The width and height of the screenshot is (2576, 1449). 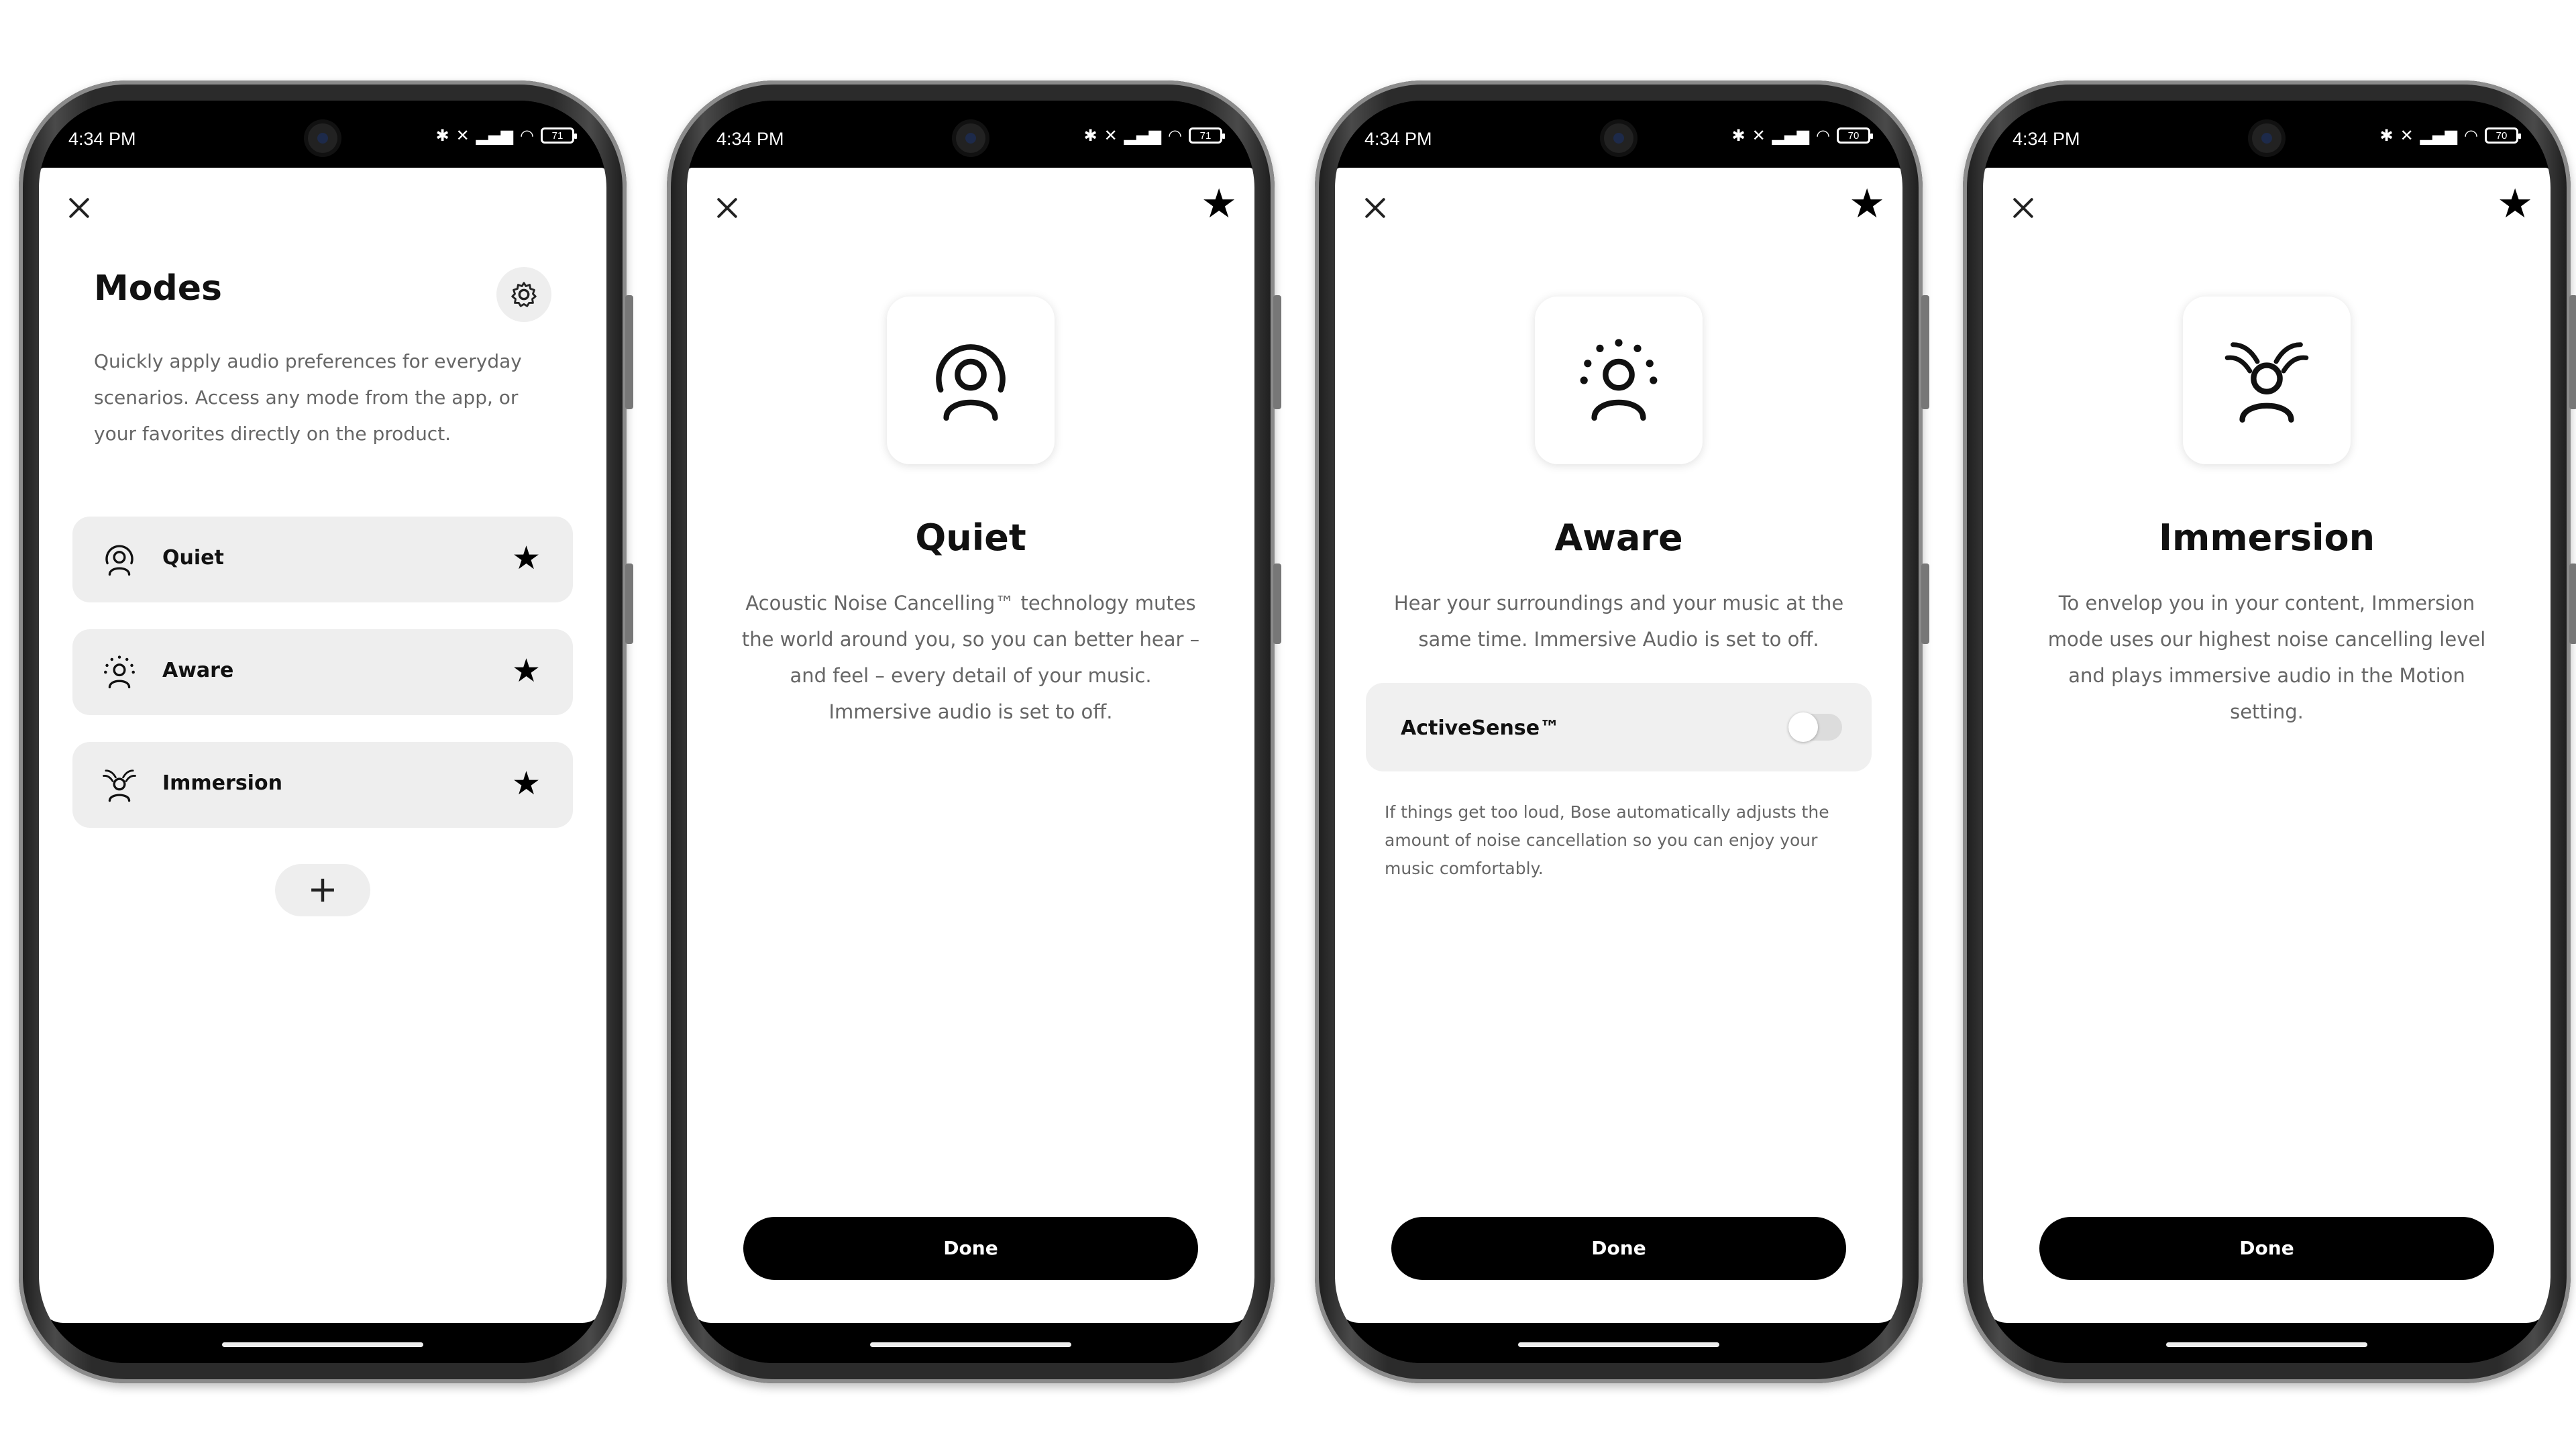 I want to click on settings-button, so click(x=523, y=294).